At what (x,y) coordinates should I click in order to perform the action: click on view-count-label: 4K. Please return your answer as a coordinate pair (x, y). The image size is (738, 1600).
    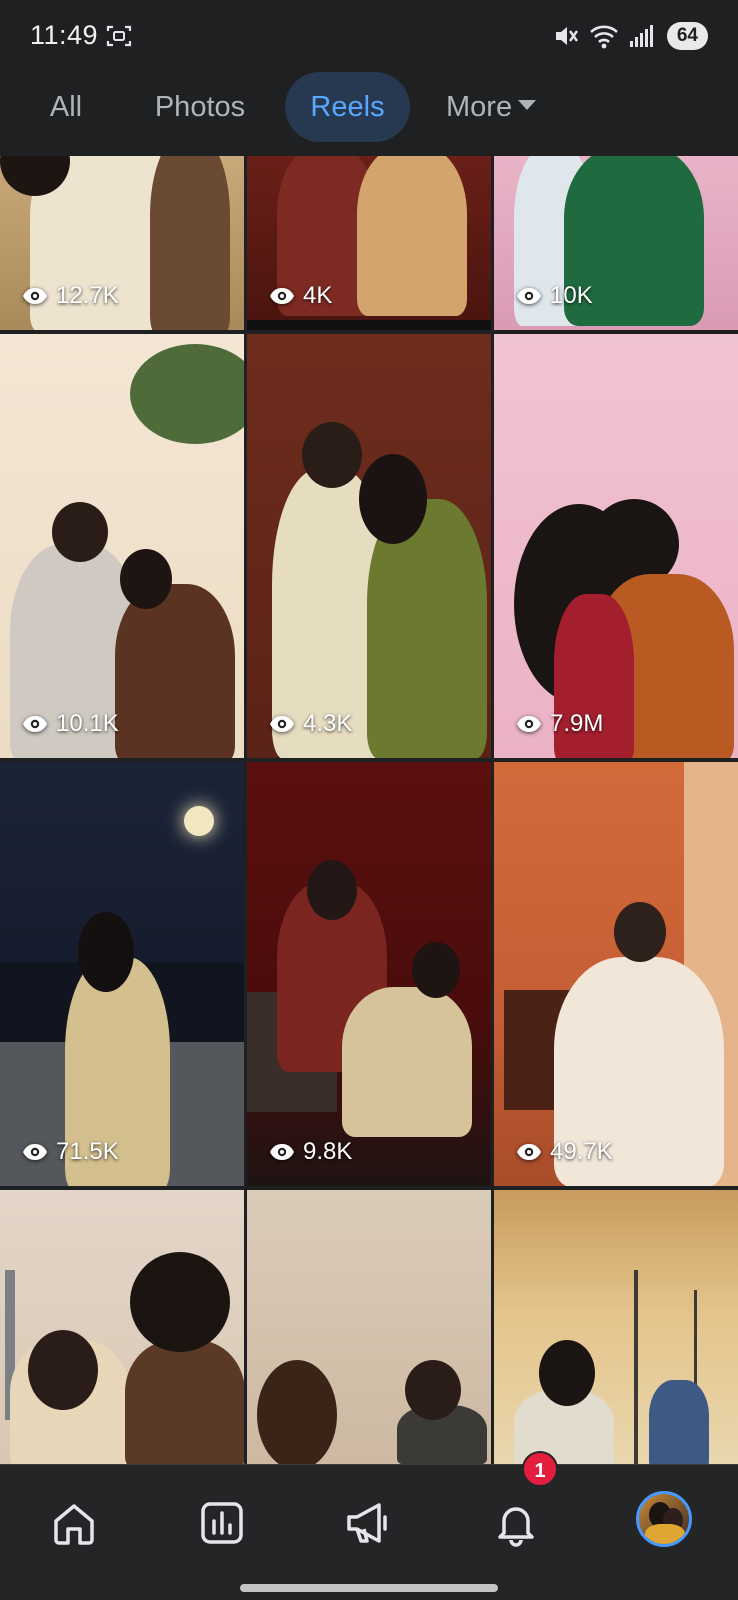
    Looking at the image, I should click on (318, 295).